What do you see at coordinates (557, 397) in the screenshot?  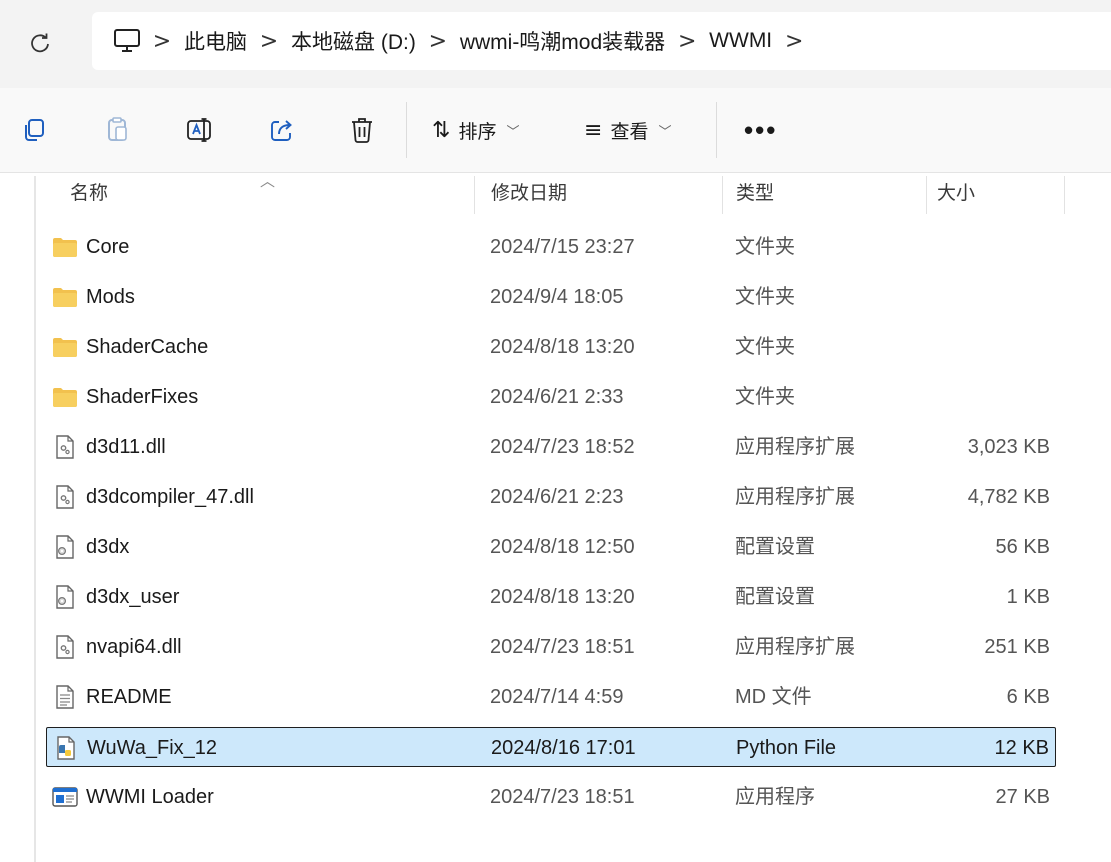 I see `file-date: 2024/6/21 2:33` at bounding box center [557, 397].